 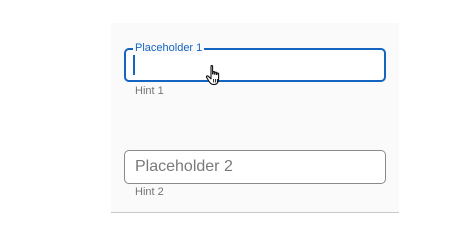 I want to click on text-field-2-hint: Hint 2, so click(x=149, y=192).